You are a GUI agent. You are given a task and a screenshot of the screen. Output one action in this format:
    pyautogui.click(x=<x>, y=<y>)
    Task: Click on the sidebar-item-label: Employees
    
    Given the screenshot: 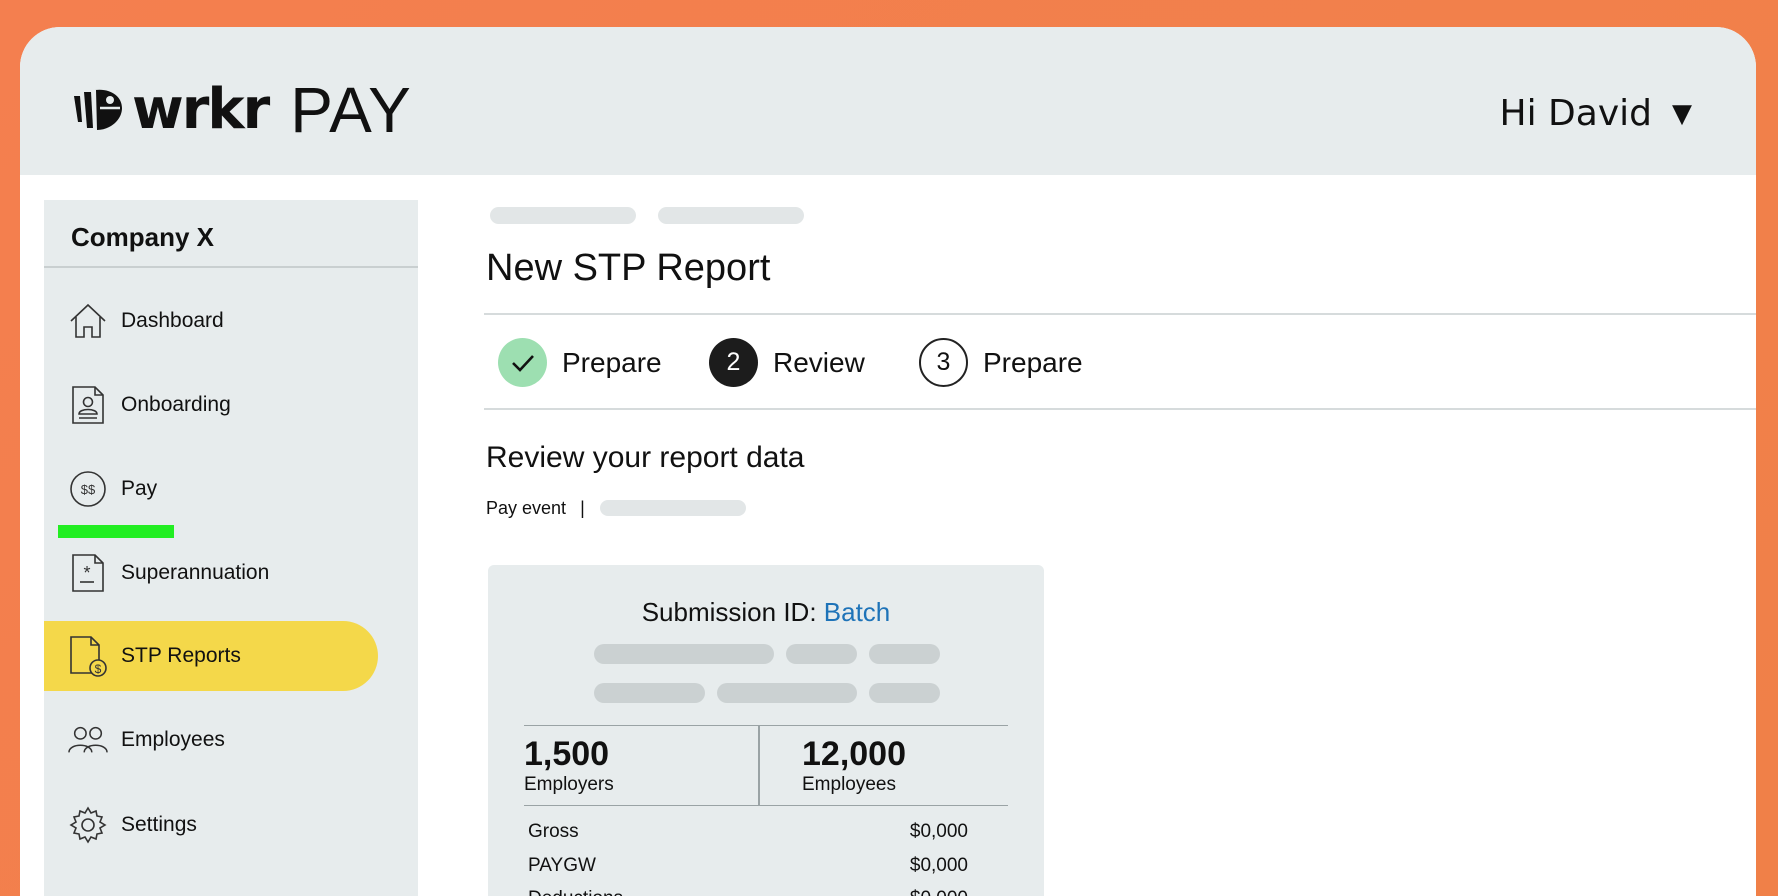 What is the action you would take?
    pyautogui.click(x=173, y=739)
    